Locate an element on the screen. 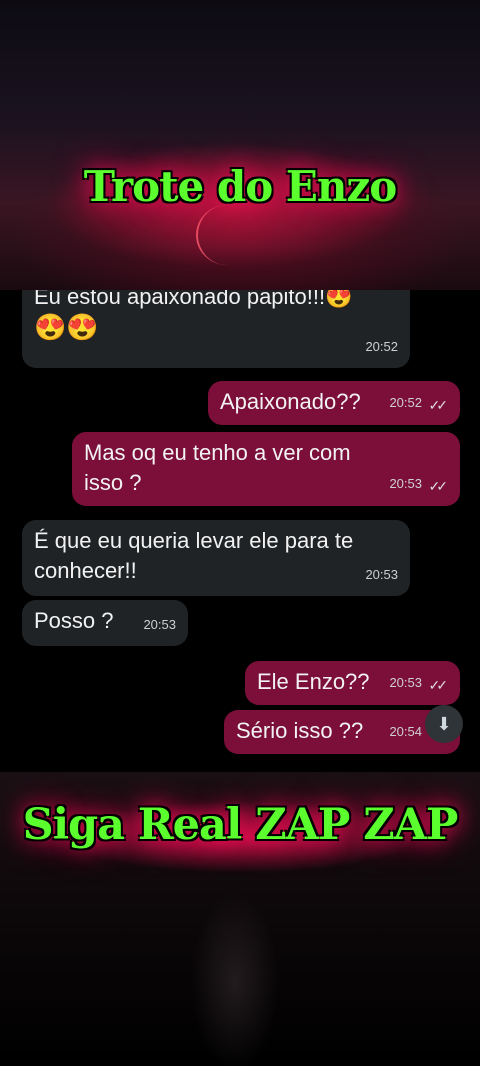 Image resolution: width=480 pixels, height=1066 pixels. message-incoming: Eu estou apaixonado papito!!!😍 😍😍 20:52 is located at coordinates (216, 329).